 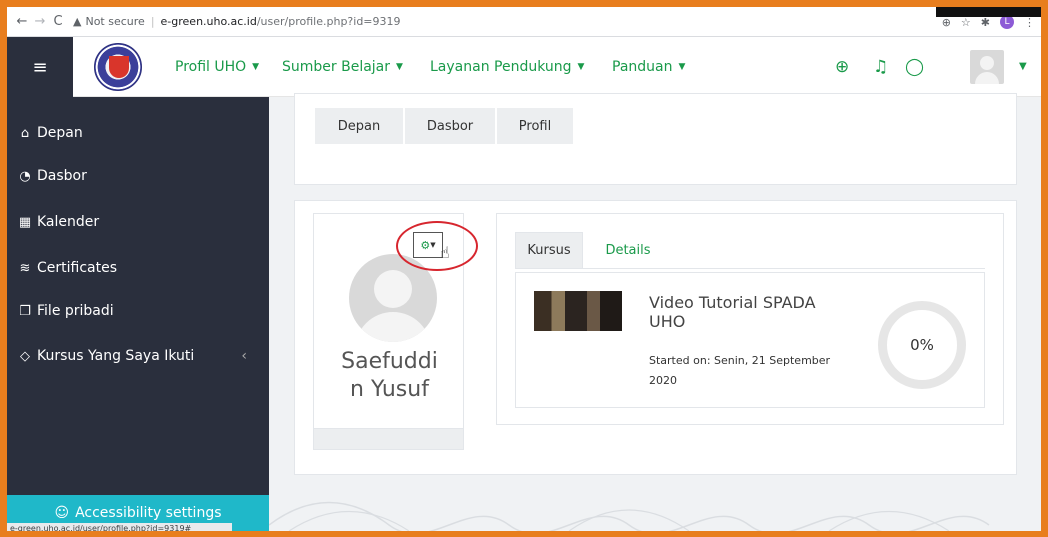 I want to click on menu-profil-uho: Profil UHO ▼, so click(x=217, y=67).